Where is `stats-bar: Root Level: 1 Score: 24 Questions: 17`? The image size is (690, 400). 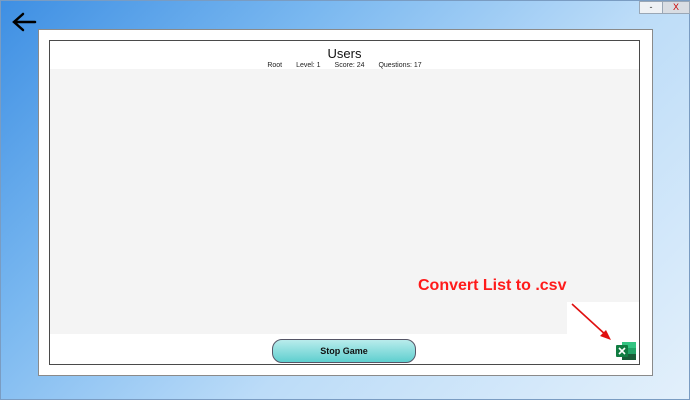
stats-bar: Root Level: 1 Score: 24 Questions: 17 is located at coordinates (344, 65).